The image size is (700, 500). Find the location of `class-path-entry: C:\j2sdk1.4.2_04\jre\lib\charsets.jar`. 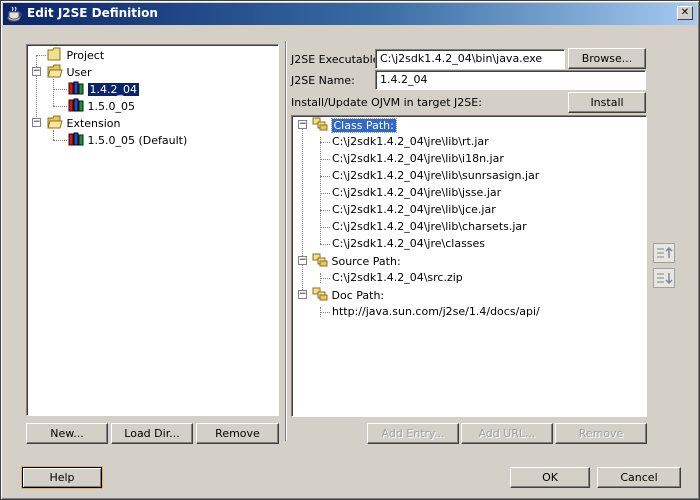

class-path-entry: C:\j2sdk1.4.2_04\jre\lib\charsets.jar is located at coordinates (429, 227).